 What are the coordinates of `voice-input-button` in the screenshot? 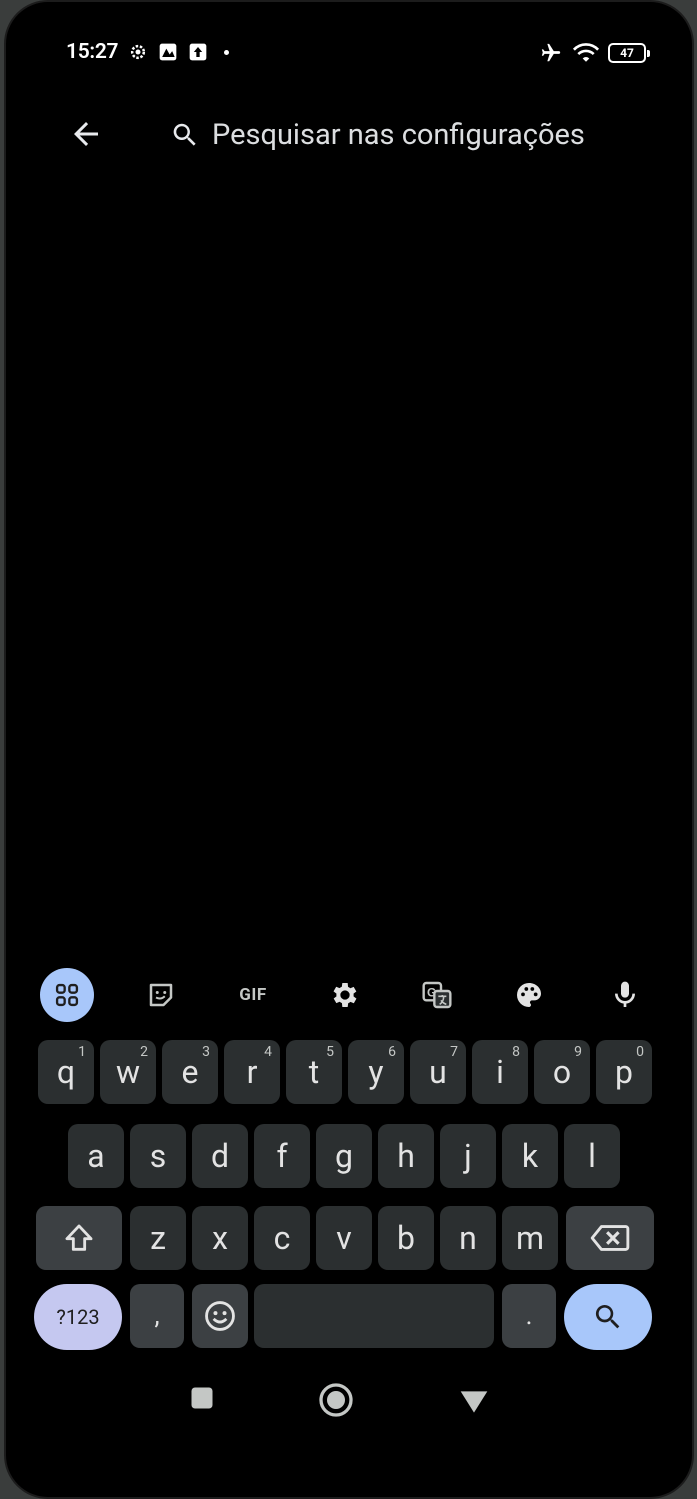 It's located at (625, 995).